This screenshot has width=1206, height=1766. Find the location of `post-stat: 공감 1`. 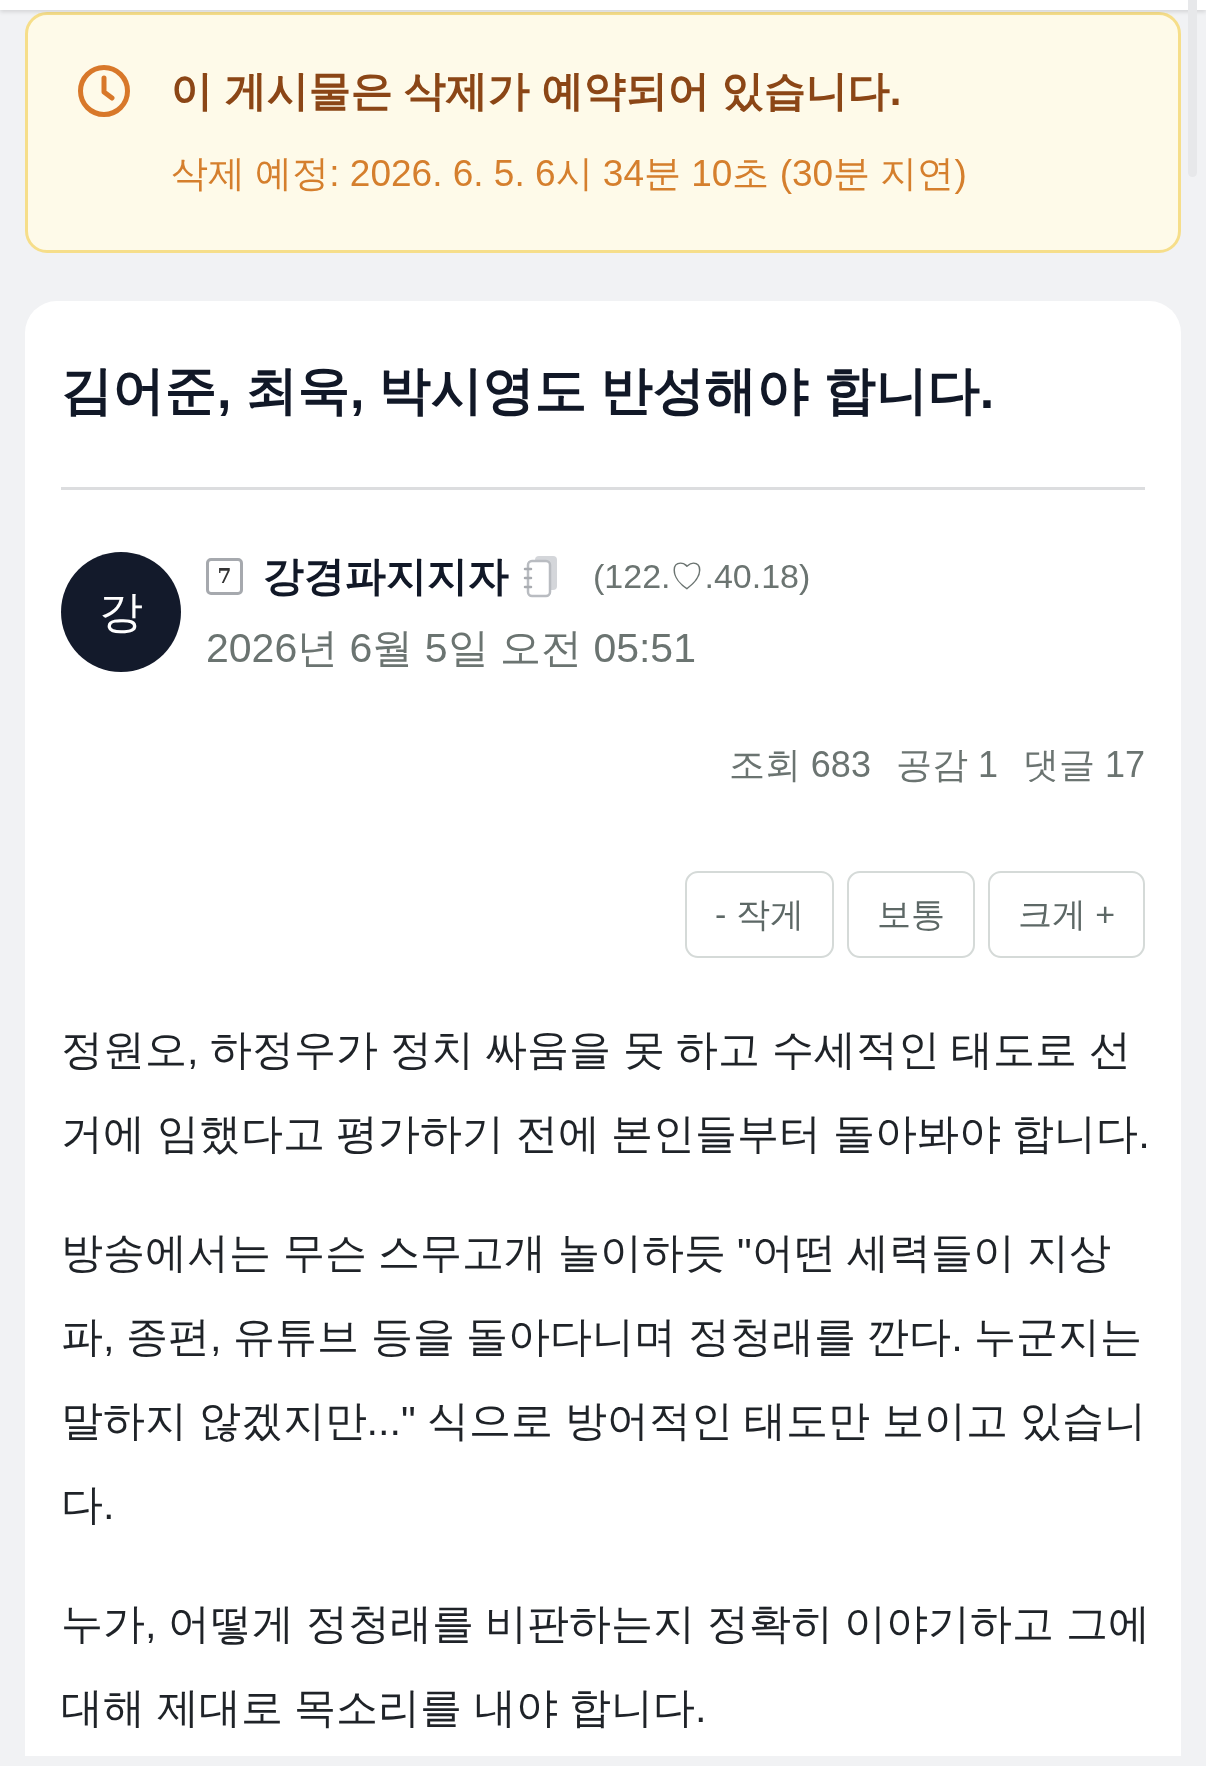

post-stat: 공감 1 is located at coordinates (946, 765).